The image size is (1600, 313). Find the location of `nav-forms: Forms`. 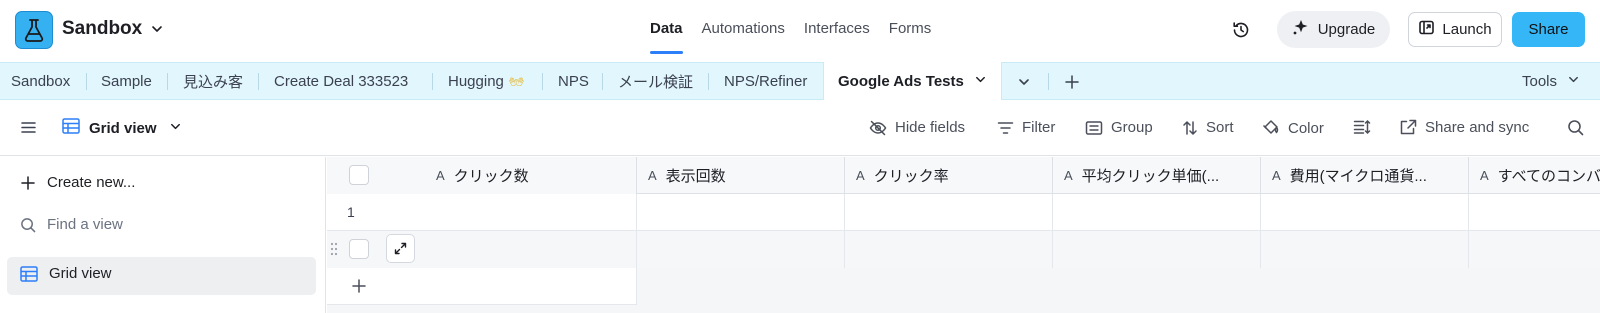

nav-forms: Forms is located at coordinates (910, 31).